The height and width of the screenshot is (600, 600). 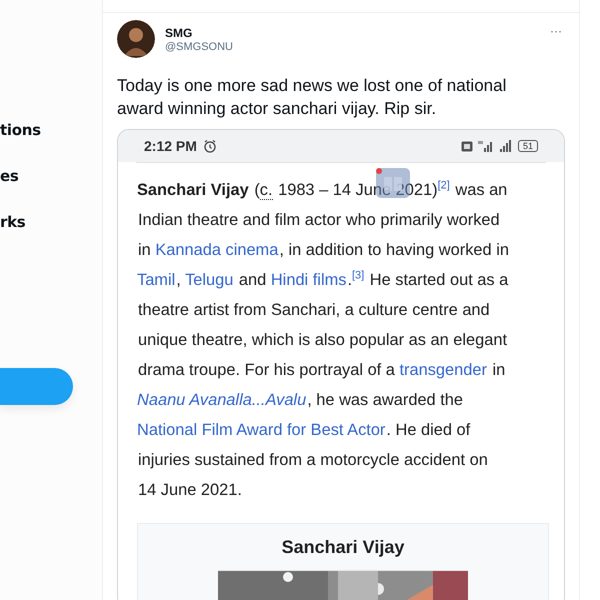 I want to click on nav-item: es, so click(x=9, y=176).